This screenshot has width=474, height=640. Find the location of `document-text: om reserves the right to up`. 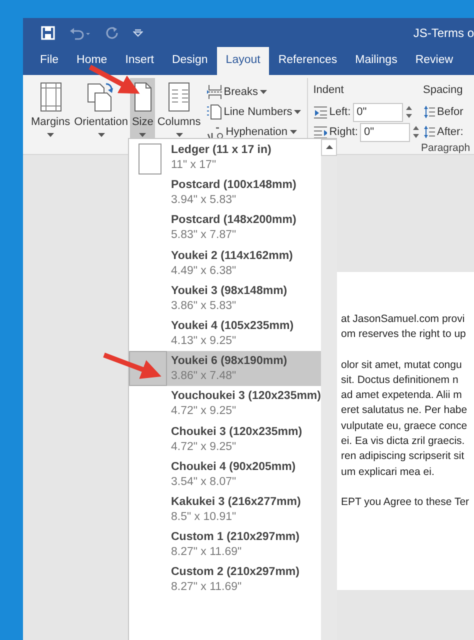

document-text: om reserves the right to up is located at coordinates (403, 334).